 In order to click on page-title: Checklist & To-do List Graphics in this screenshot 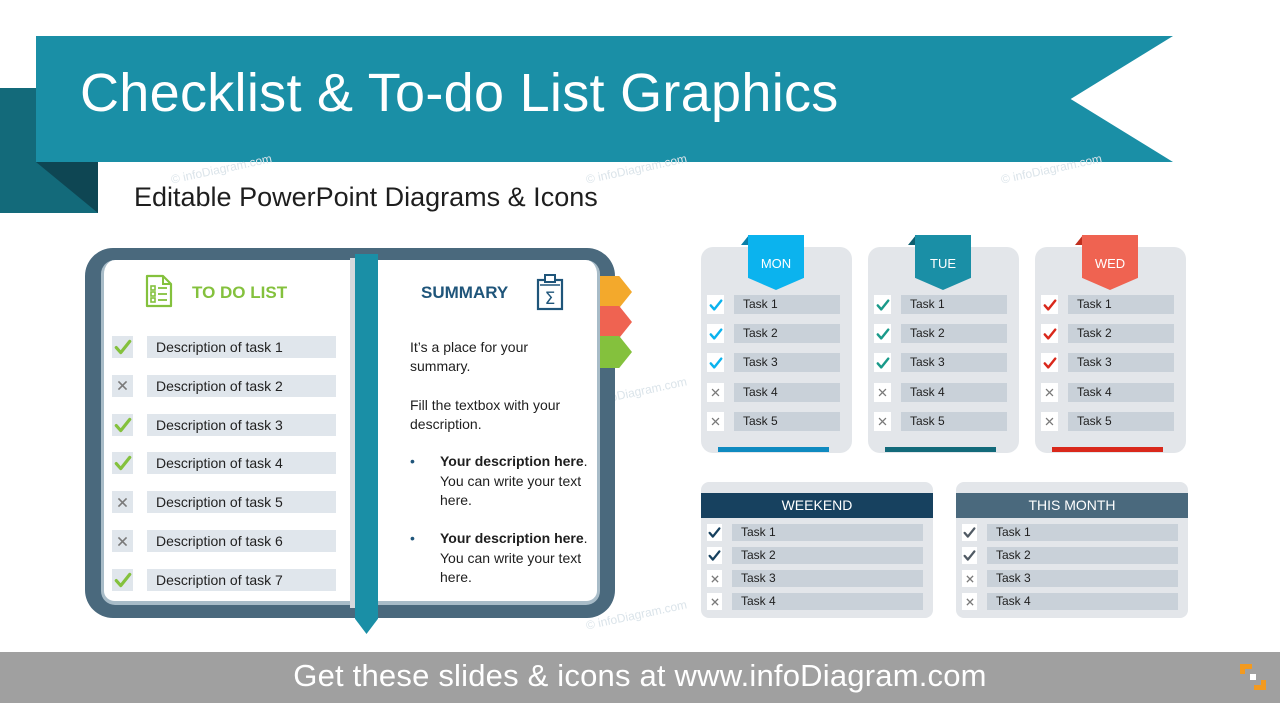, I will do `click(459, 93)`.